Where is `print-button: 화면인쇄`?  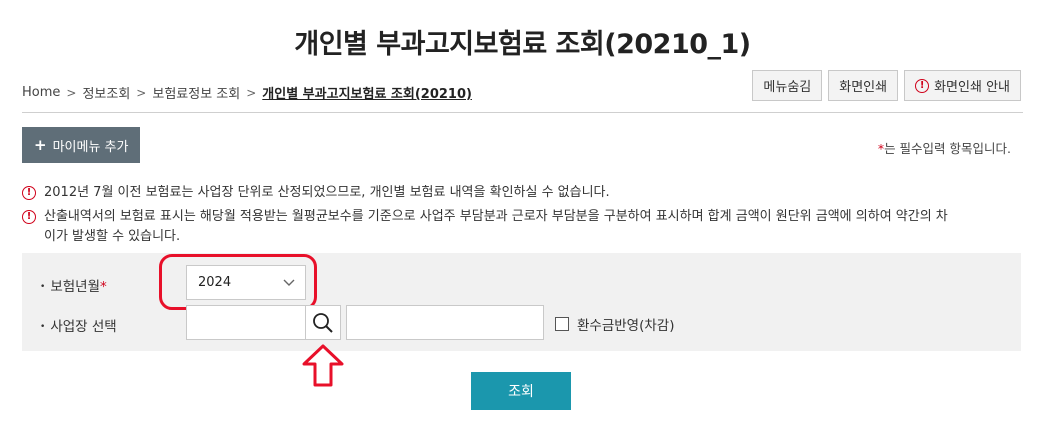
print-button: 화면인쇄 is located at coordinates (863, 85).